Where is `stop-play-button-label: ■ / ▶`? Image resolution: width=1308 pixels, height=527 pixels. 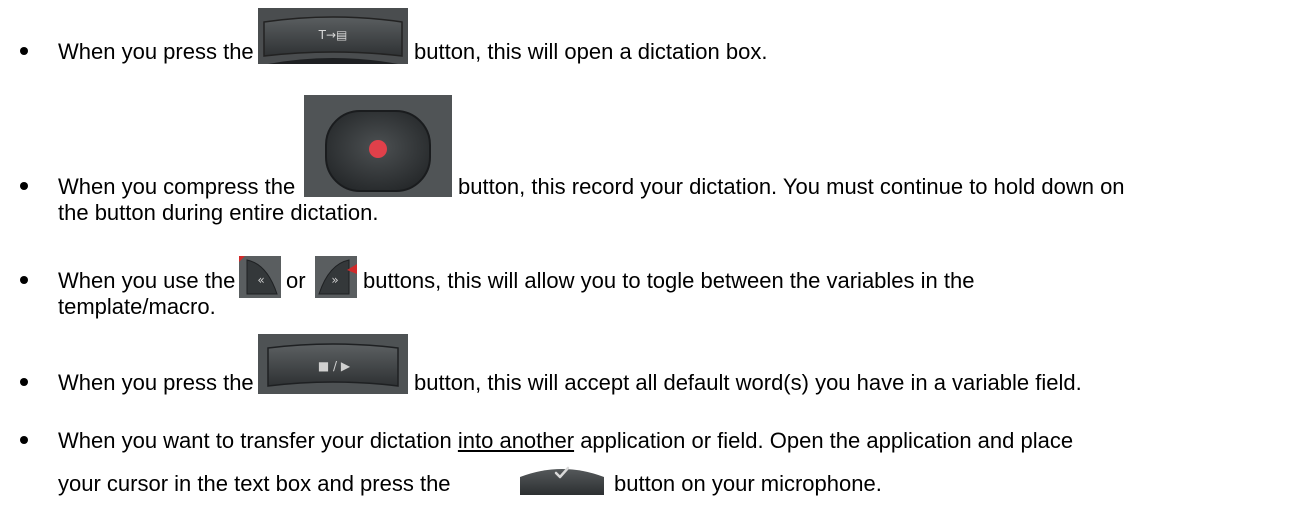 stop-play-button-label: ■ / ▶ is located at coordinates (334, 366).